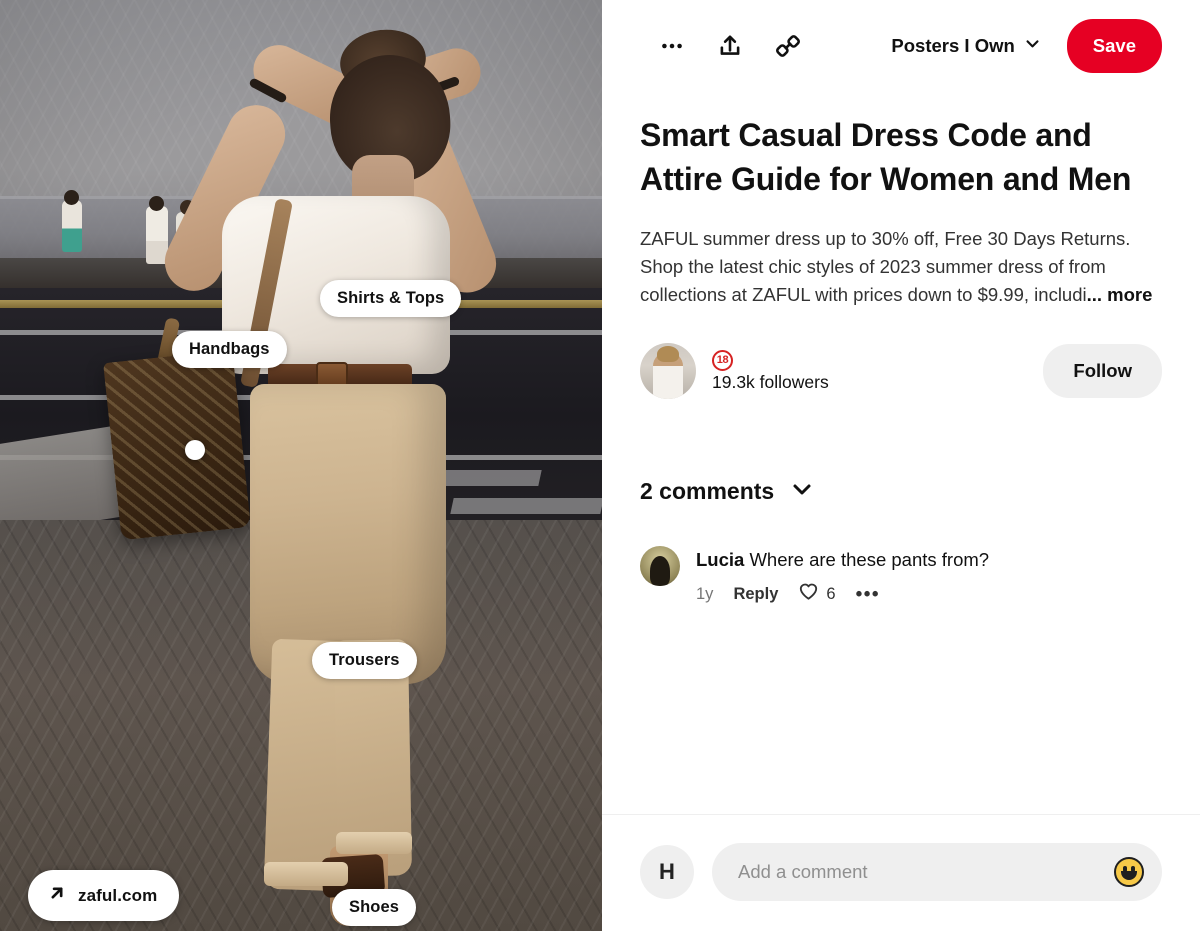  I want to click on more-options-icon, so click(672, 46).